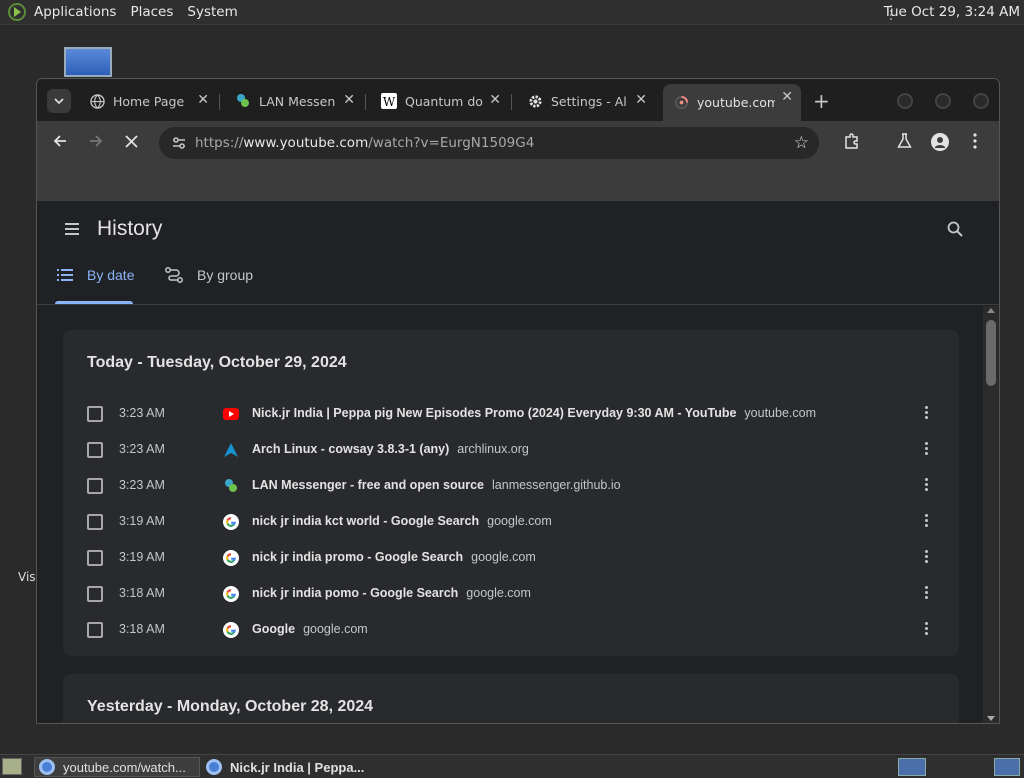  What do you see at coordinates (72, 229) in the screenshot?
I see `hamburger-menu-icon` at bounding box center [72, 229].